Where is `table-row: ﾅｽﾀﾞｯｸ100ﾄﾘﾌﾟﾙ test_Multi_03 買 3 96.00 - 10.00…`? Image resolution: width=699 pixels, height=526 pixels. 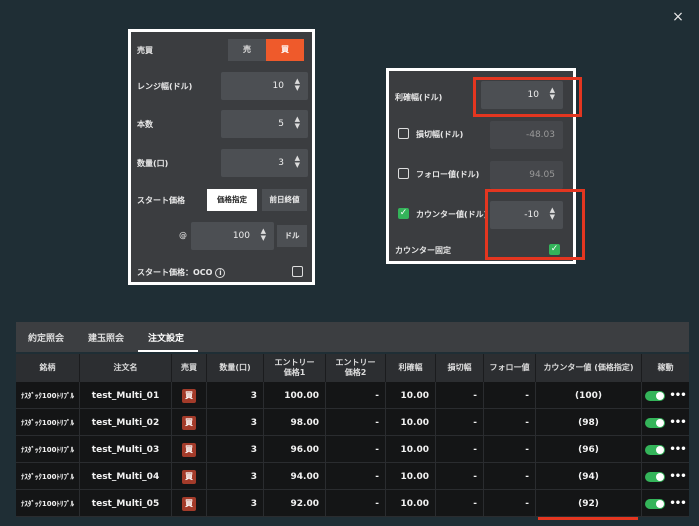
table-row: ﾅｽﾀﾞｯｸ100ﾄﾘﾌﾟﾙ test_Multi_03 買 3 96.00 - 10.00… is located at coordinates (352, 449).